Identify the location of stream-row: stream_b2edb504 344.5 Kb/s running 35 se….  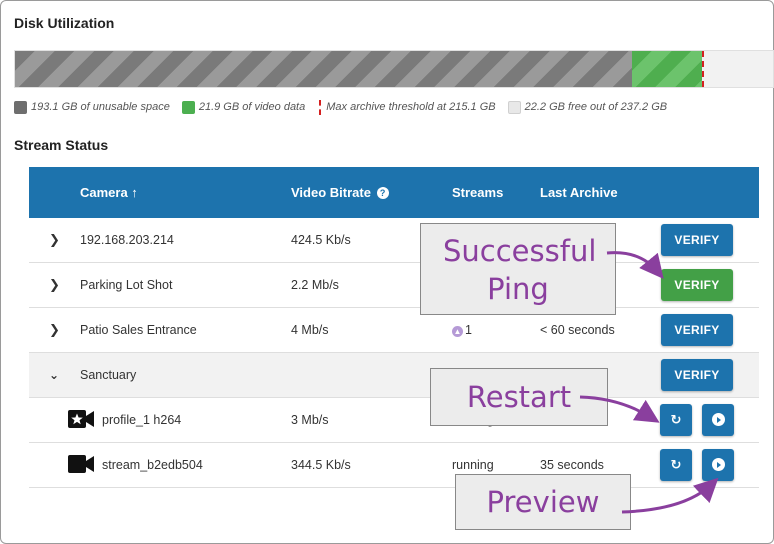
(394, 465).